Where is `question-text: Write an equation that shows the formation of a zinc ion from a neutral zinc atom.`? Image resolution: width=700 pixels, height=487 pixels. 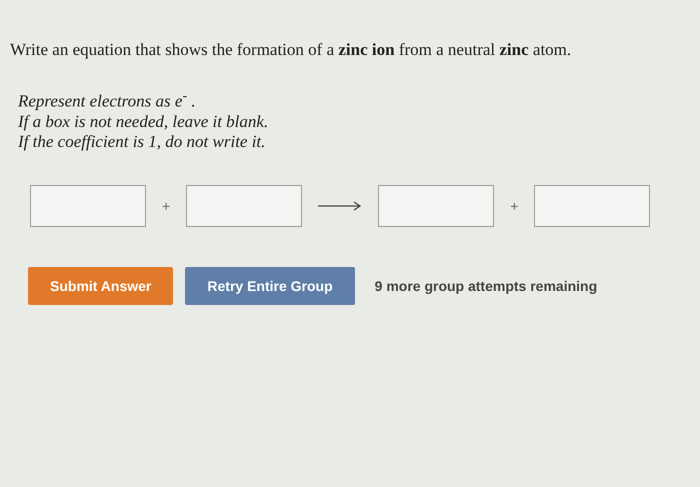
question-text: Write an equation that shows the formation of a zinc ion from a neutral zinc atom. is located at coordinates (291, 50).